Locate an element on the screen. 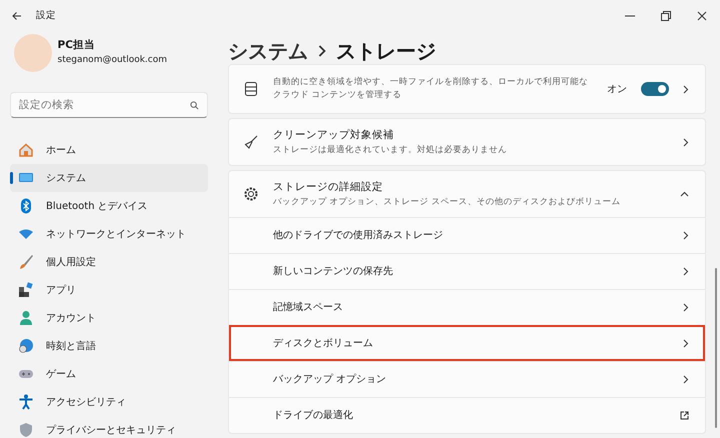  apps-icon is located at coordinates (26, 290).